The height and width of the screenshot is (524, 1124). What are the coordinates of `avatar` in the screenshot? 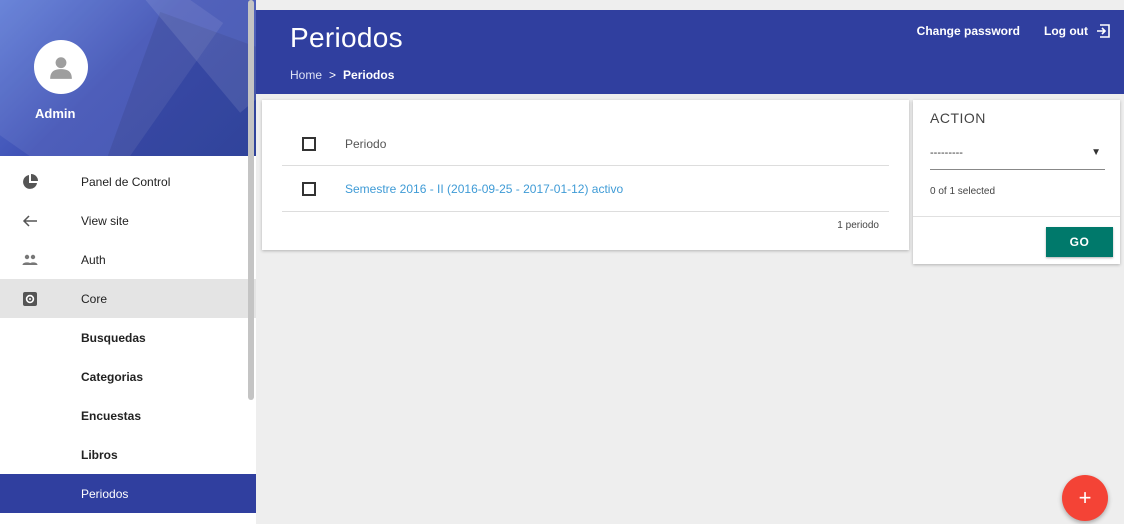 It's located at (61, 67).